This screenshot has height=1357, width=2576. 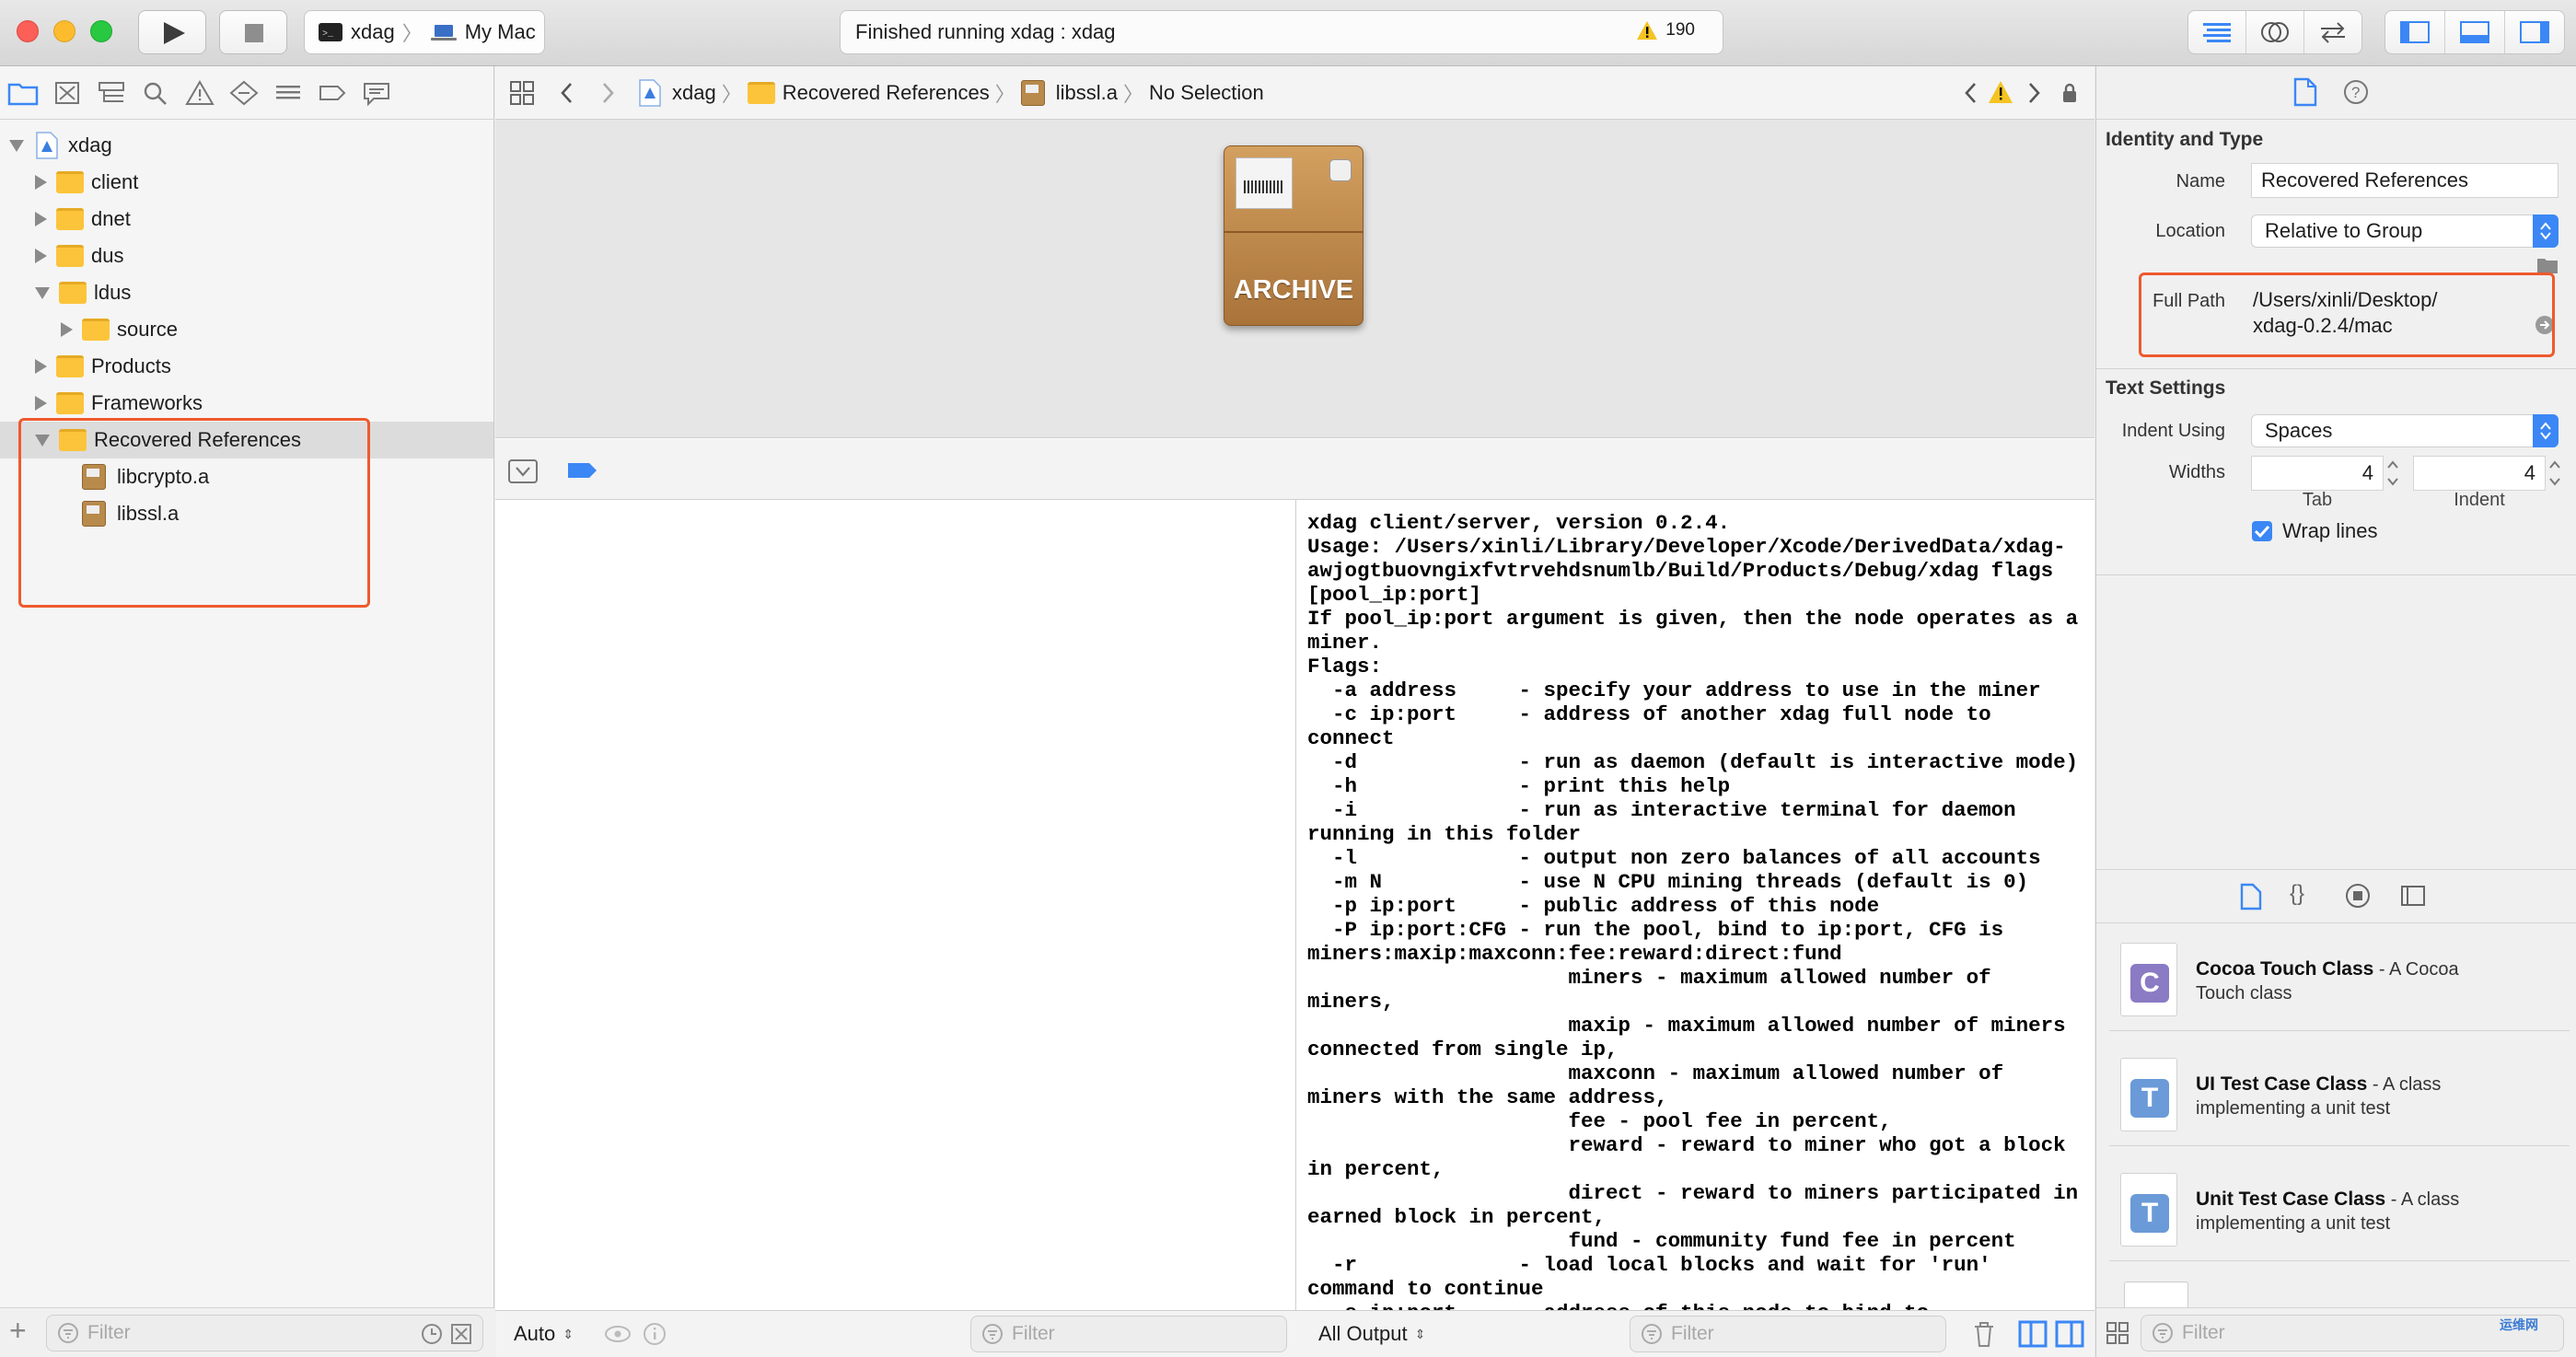 I want to click on search-icon, so click(x=155, y=93).